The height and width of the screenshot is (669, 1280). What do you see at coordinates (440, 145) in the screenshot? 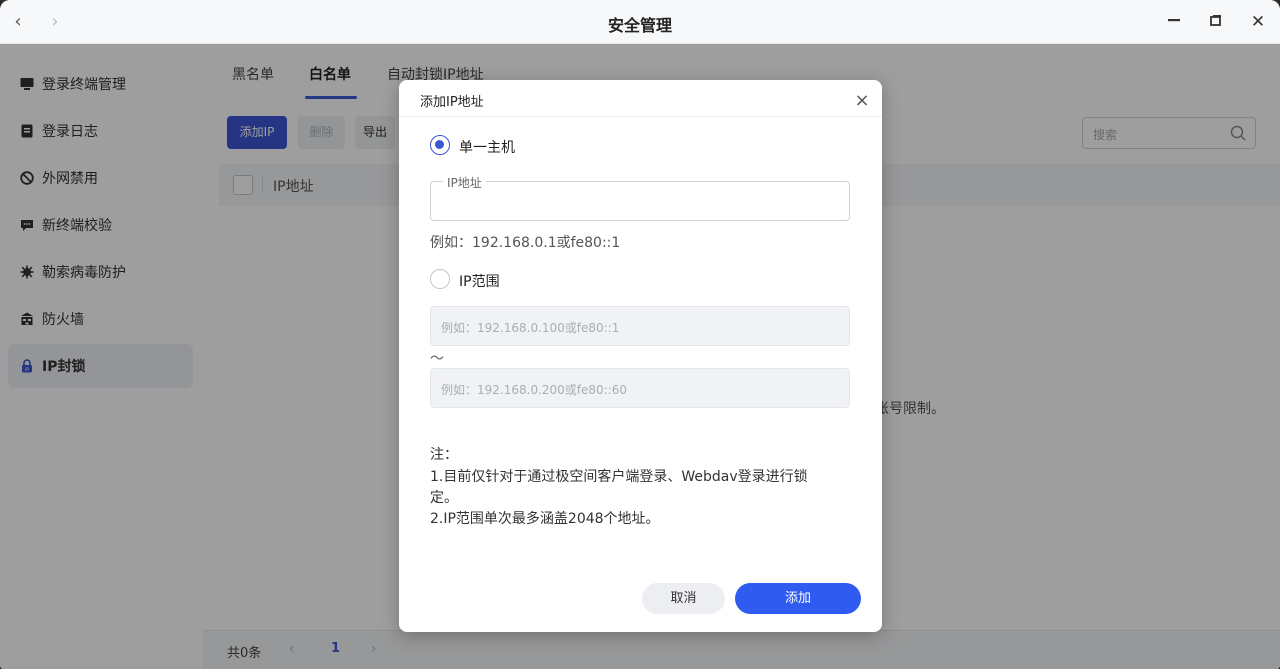
I see `single-host-radio` at bounding box center [440, 145].